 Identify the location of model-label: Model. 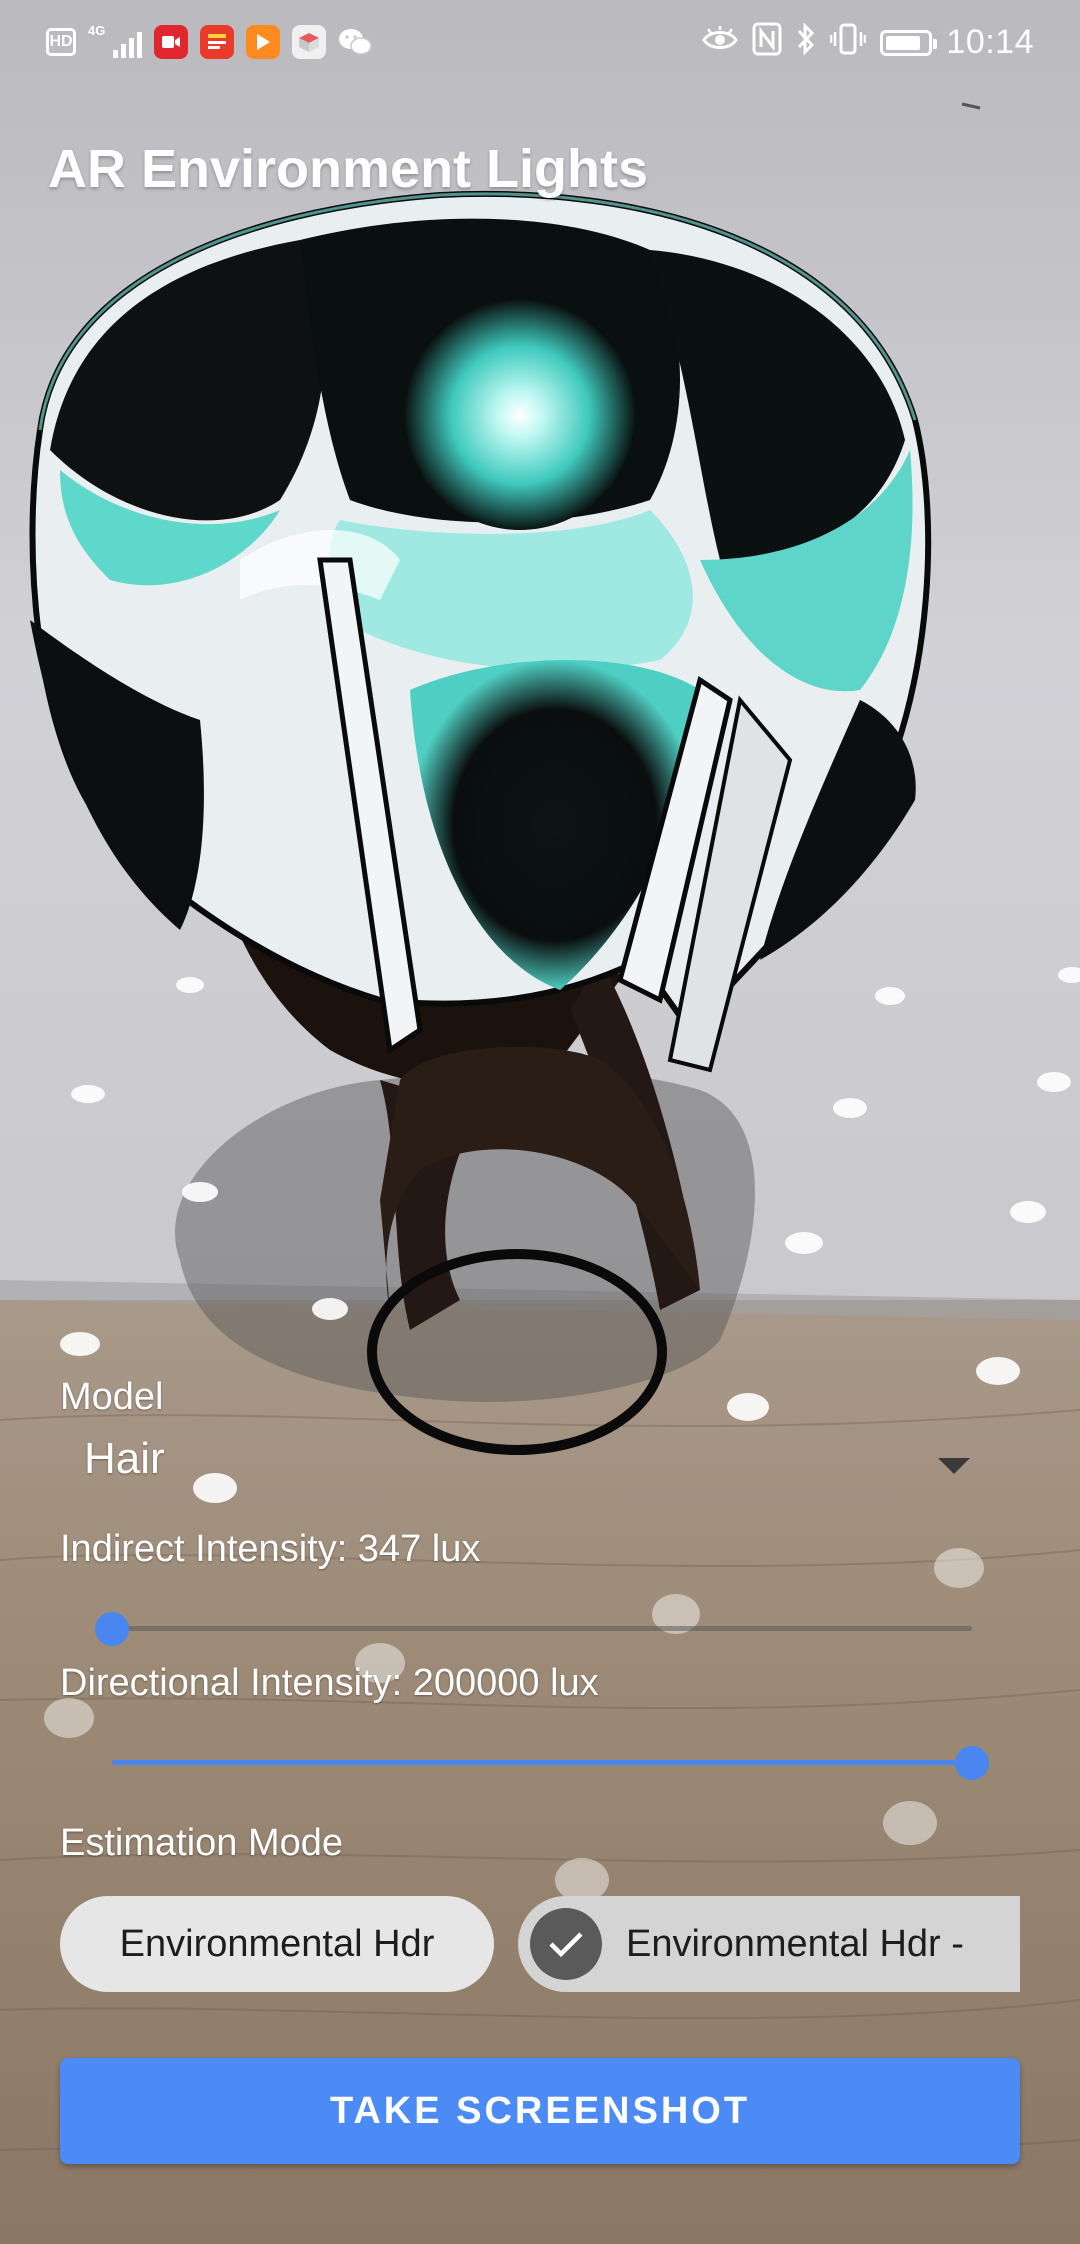
(112, 1397).